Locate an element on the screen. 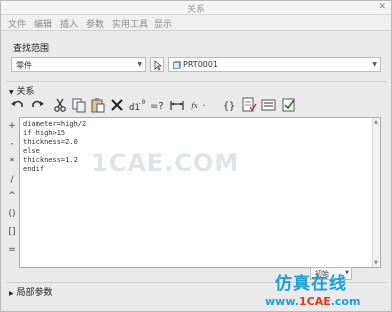 The height and width of the screenshot is (312, 392). sort-icon is located at coordinates (269, 105).